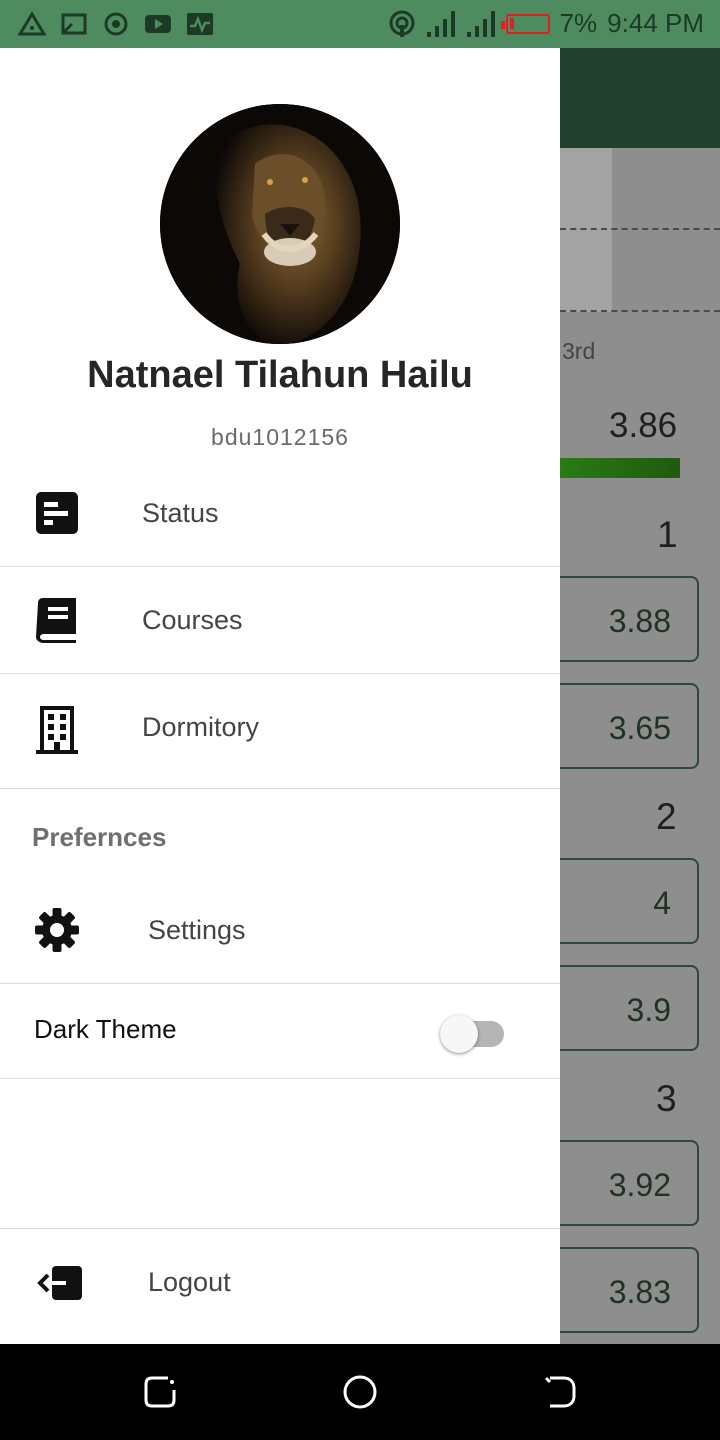  Describe the element at coordinates (578, 23) in the screenshot. I see `battery-percent: 7%` at that location.